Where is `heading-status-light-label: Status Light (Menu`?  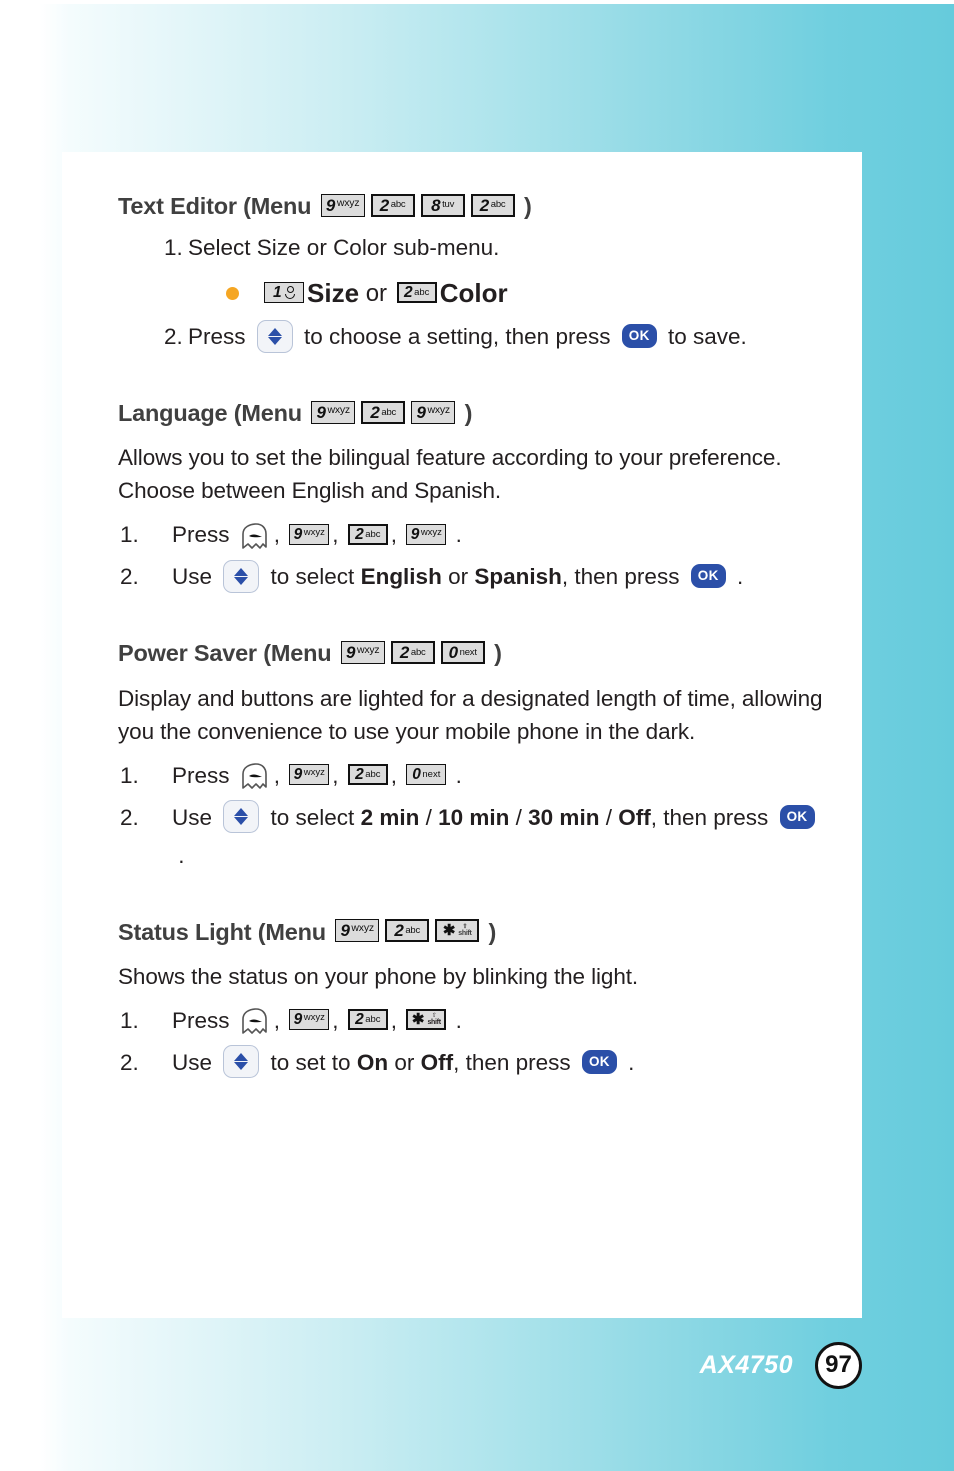 heading-status-light-label: Status Light (Menu is located at coordinates (225, 931).